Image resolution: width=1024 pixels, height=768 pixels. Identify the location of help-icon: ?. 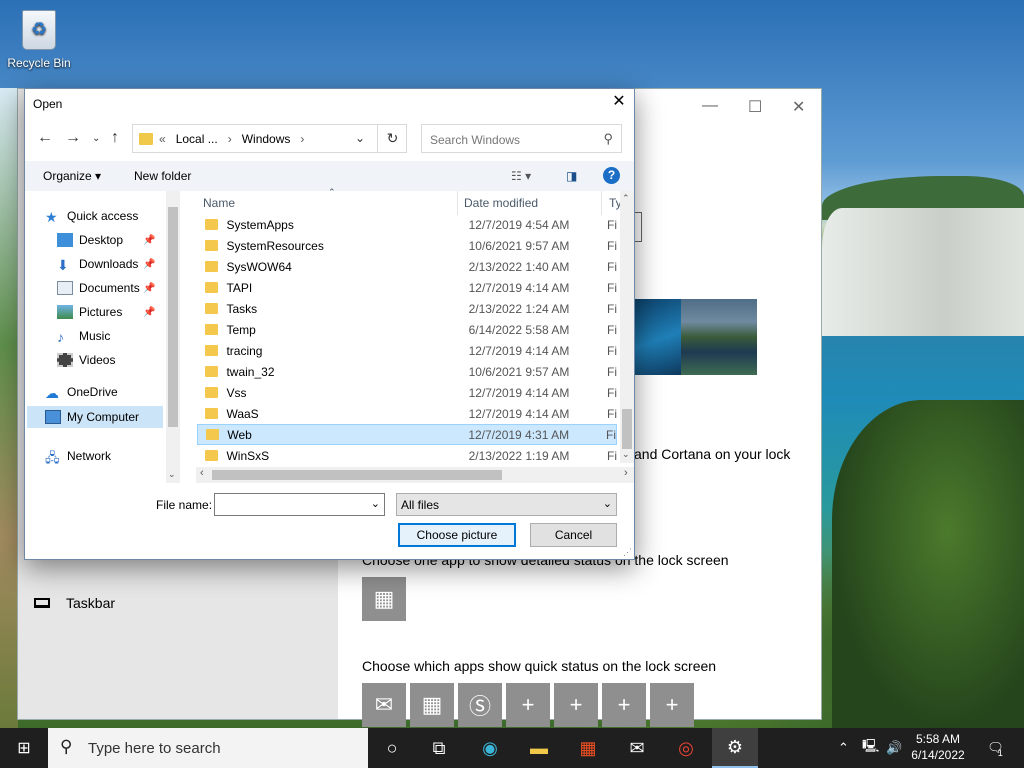
(611, 175).